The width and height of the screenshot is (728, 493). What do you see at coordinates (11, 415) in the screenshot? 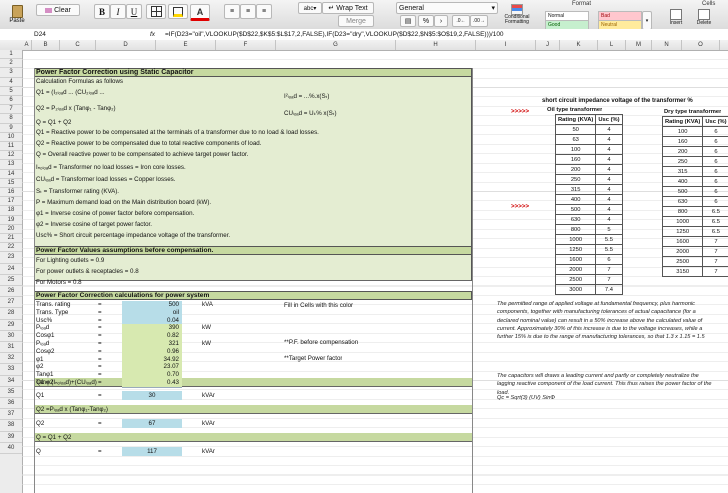
I see `row-header: 37` at bounding box center [11, 415].